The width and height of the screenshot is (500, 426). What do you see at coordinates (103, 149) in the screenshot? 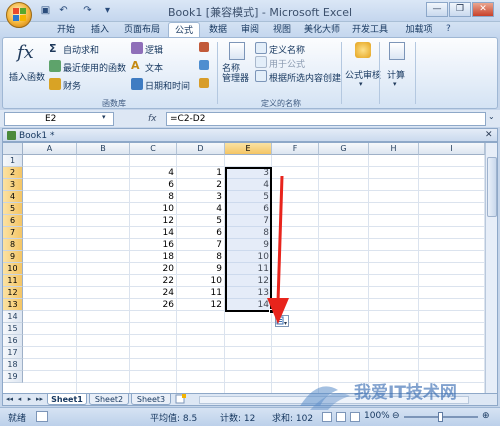
I see `column-header-b: B` at bounding box center [103, 149].